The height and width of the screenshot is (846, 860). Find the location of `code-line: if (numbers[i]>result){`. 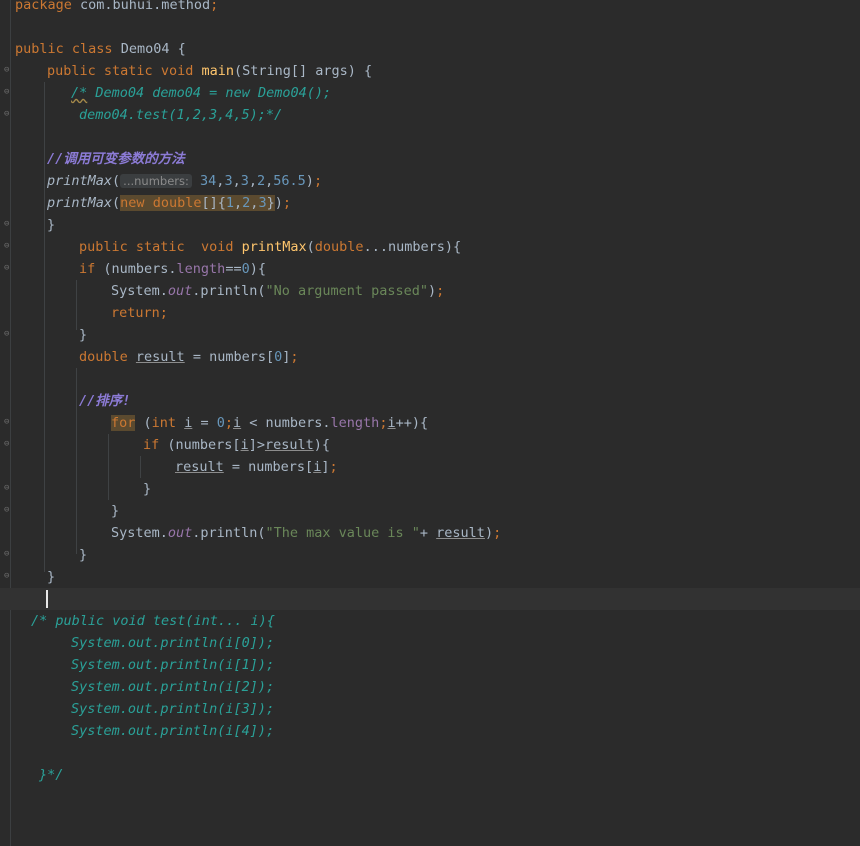

code-line: if (numbers[i]>result){ is located at coordinates (236, 445).